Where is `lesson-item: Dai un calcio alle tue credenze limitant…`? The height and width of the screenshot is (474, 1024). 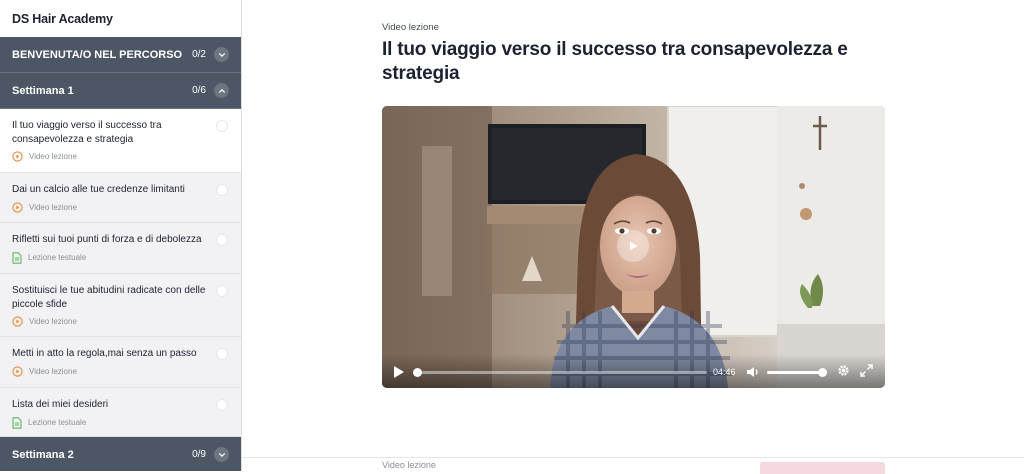
lesson-item: Dai un calcio alle tue credenze limitant… is located at coordinates (120, 198).